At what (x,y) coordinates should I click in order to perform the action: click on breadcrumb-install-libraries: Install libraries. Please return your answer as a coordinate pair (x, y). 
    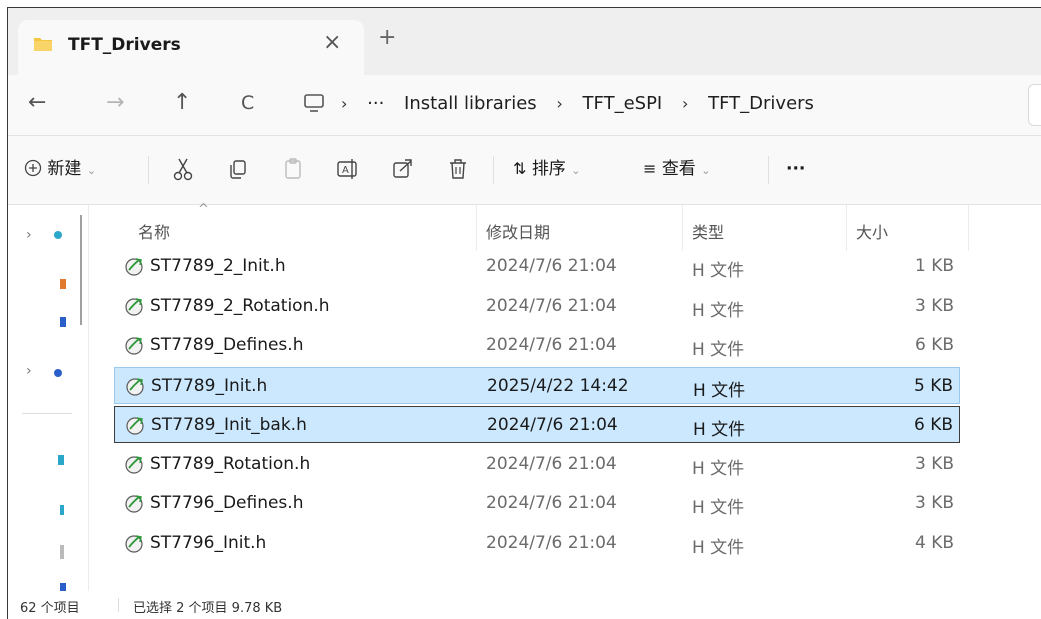
    Looking at the image, I should click on (470, 103).